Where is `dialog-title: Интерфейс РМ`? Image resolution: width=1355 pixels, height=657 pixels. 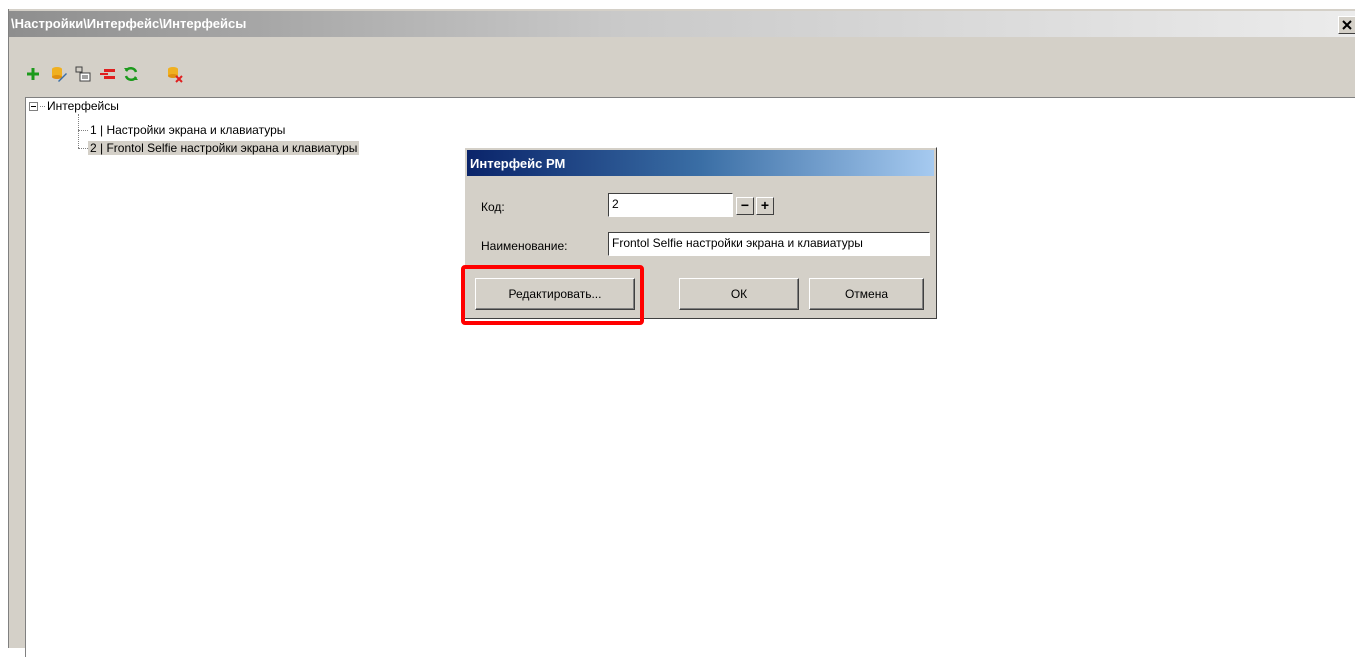 dialog-title: Интерфейс РМ is located at coordinates (518, 163).